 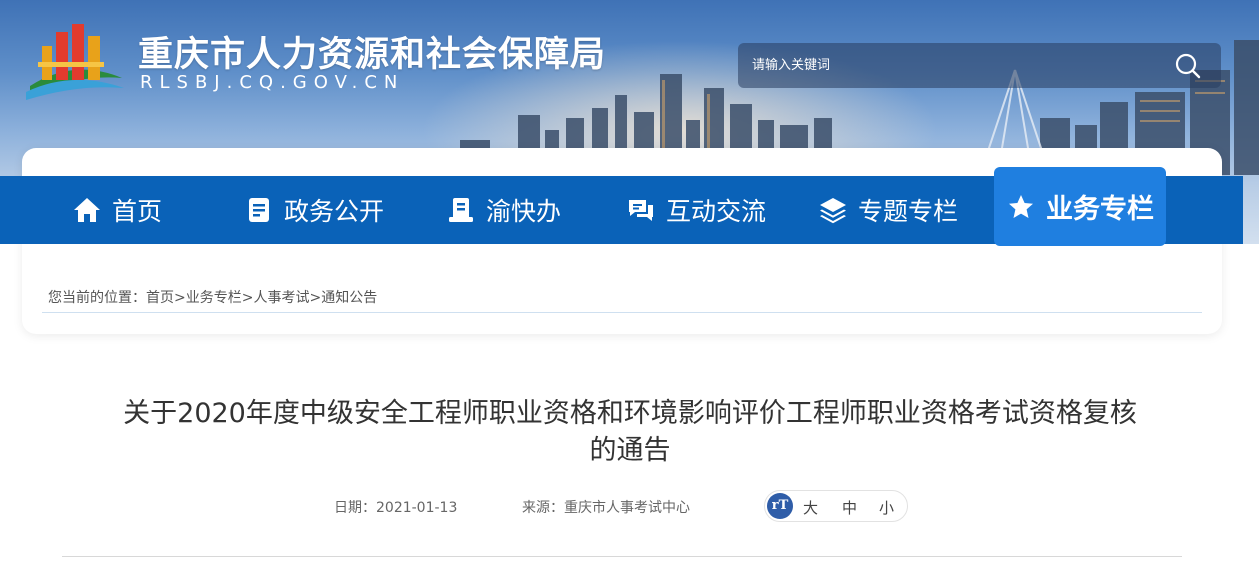 What do you see at coordinates (836, 506) in the screenshot?
I see `font-size-control: rT 大 中 小` at bounding box center [836, 506].